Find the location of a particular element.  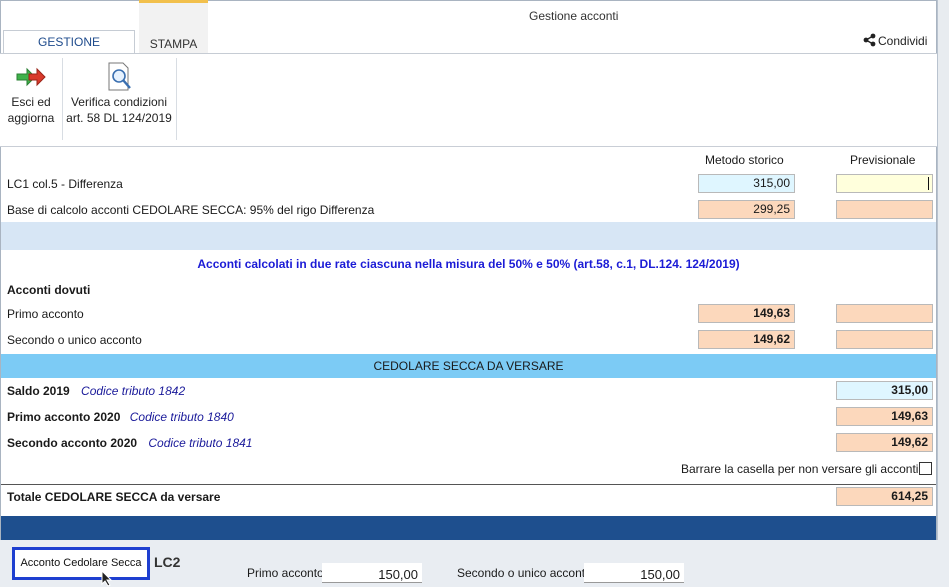

text-caret is located at coordinates (928, 183).